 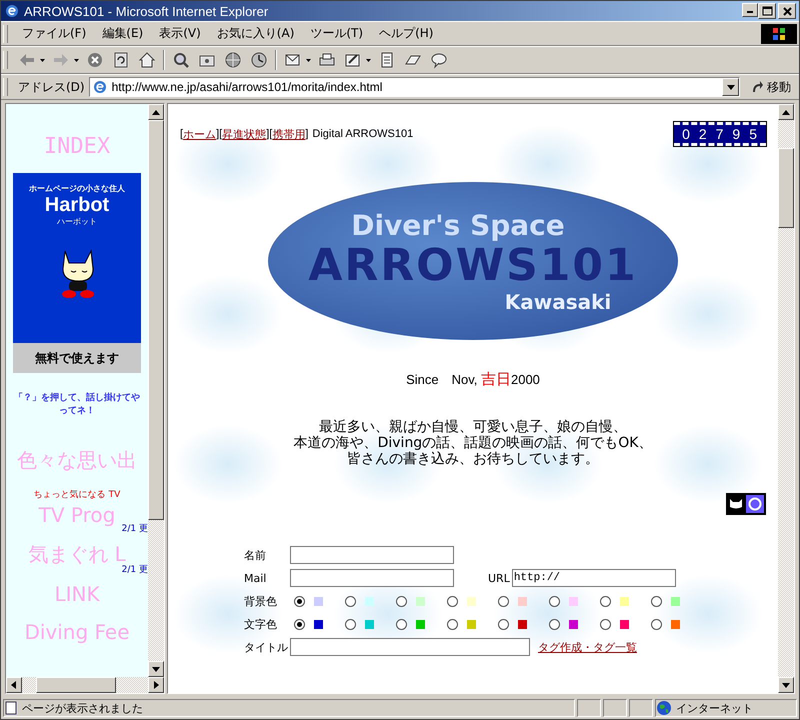 What do you see at coordinates (755, 504) in the screenshot?
I see `ring-icon` at bounding box center [755, 504].